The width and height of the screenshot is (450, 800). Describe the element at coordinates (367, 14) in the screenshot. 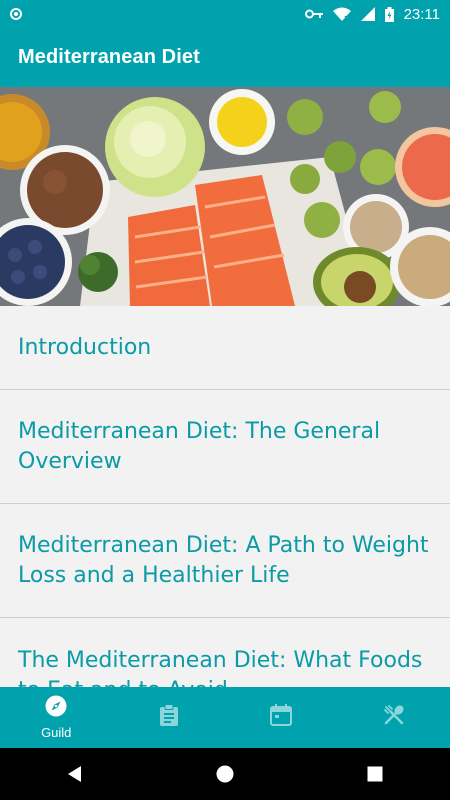

I see `signal-icon` at that location.